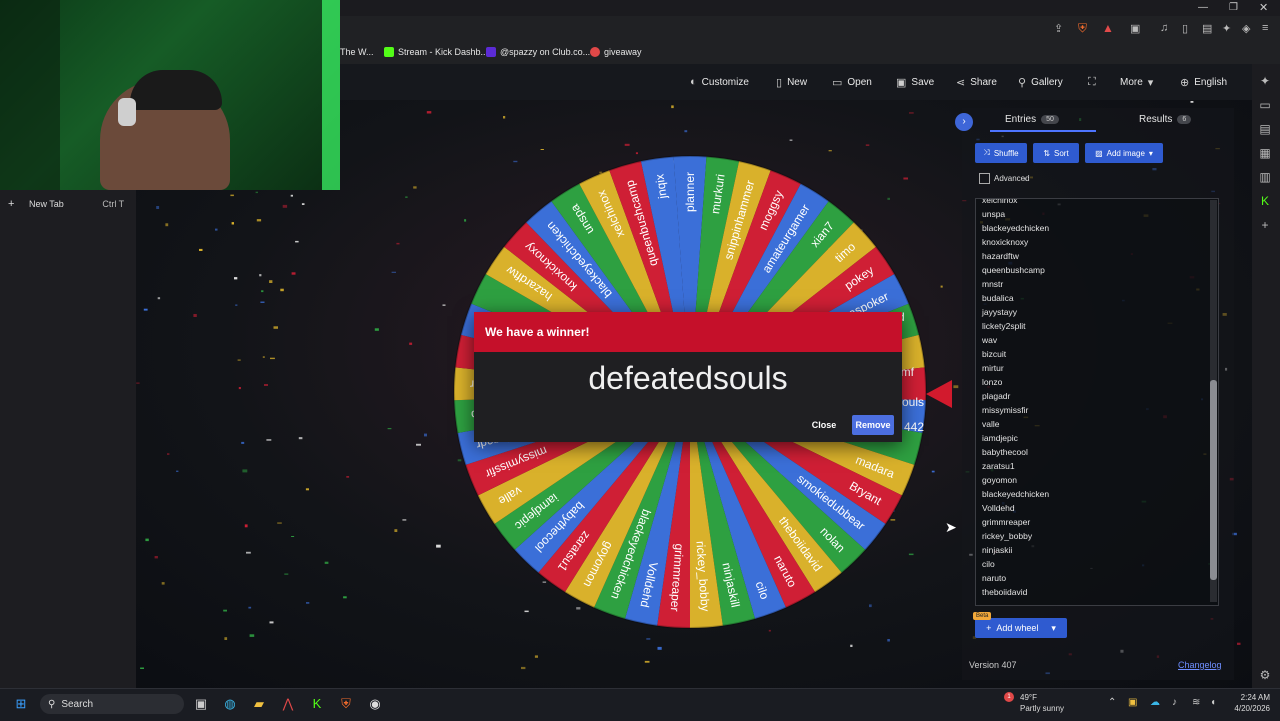 The height and width of the screenshot is (721, 1280). What do you see at coordinates (1000, 256) in the screenshot?
I see `entry-item: hazardftw` at bounding box center [1000, 256].